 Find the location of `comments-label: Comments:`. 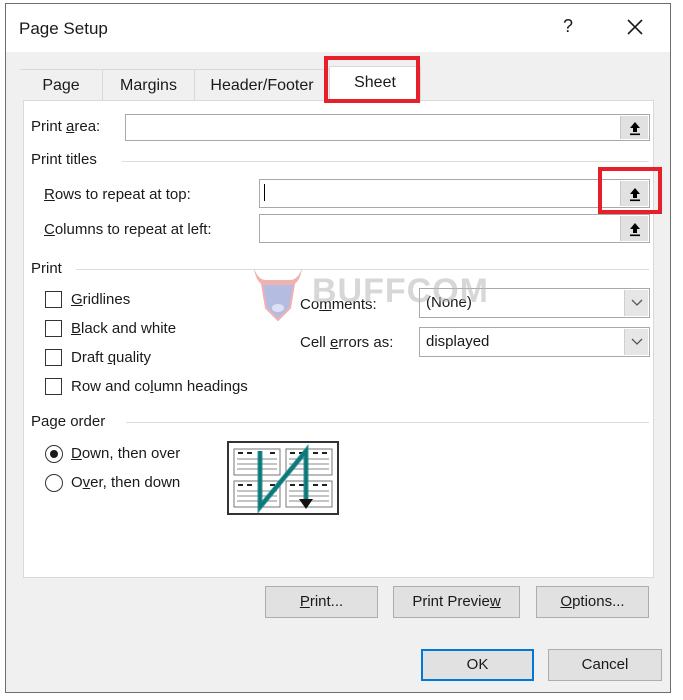

comments-label: Comments: is located at coordinates (338, 304).